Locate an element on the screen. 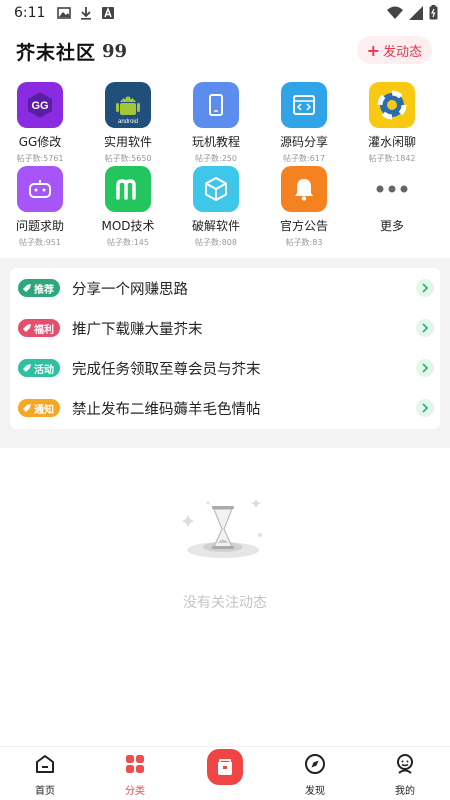  nav-discover: 发现 is located at coordinates (315, 775).